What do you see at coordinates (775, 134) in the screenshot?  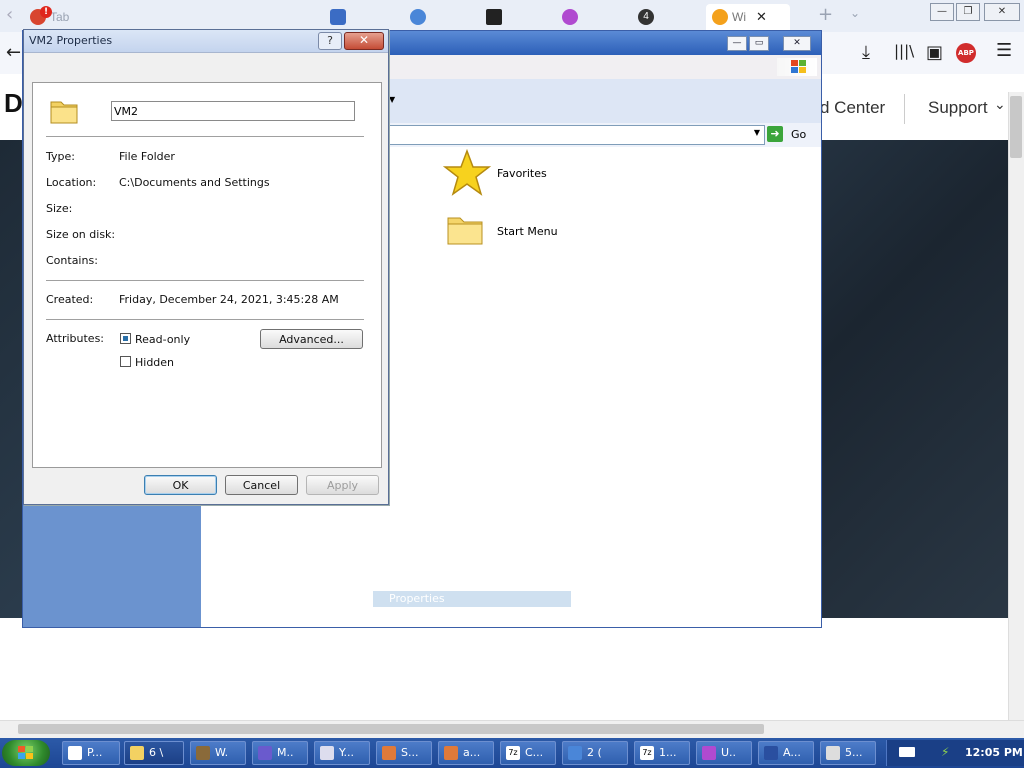 I see `go-arrow-icon: ➜` at bounding box center [775, 134].